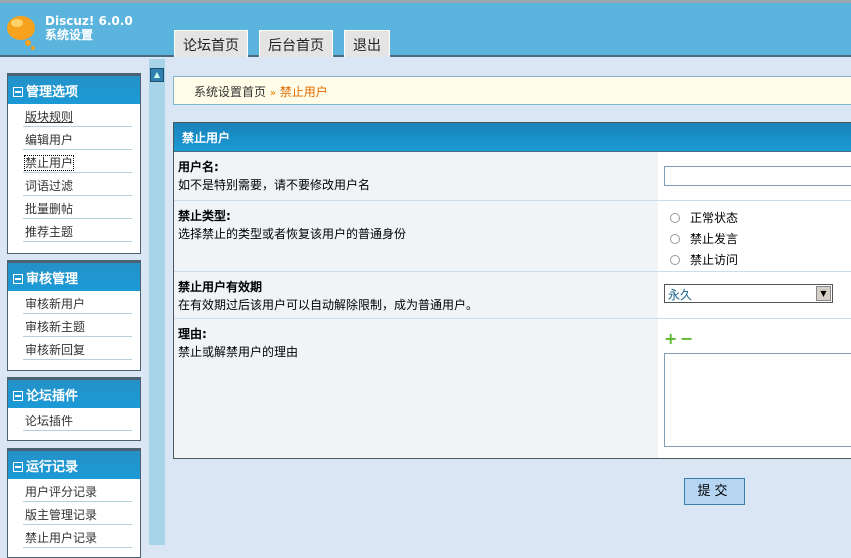 The image size is (851, 558). Describe the element at coordinates (89, 21) in the screenshot. I see `brand-version: Discuz! 6.0.0` at that location.